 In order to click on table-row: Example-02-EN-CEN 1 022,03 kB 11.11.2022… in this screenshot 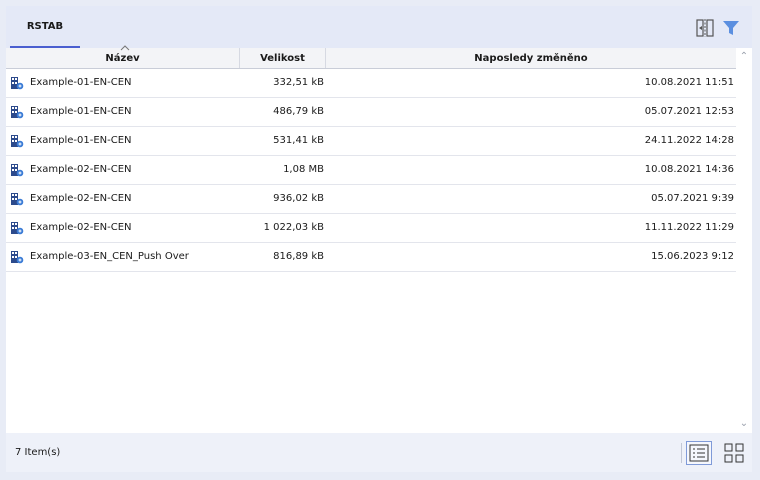, I will do `click(371, 228)`.